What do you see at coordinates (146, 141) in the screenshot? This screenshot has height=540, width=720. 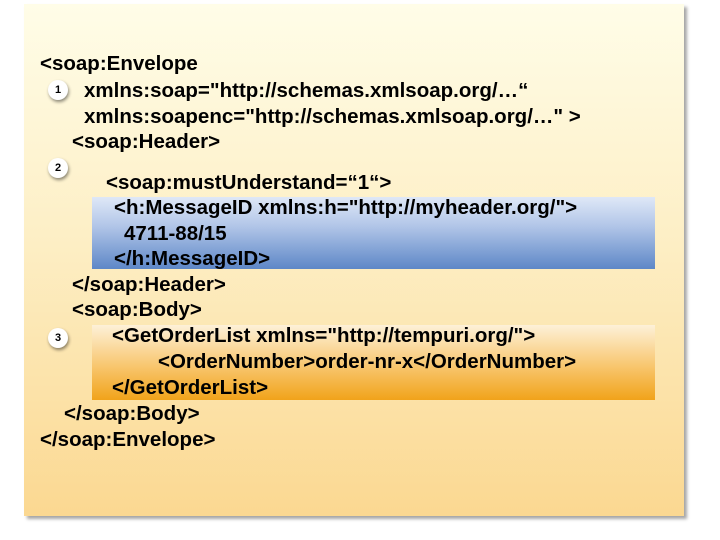 I see `header-open-tag: <soap:Header>` at bounding box center [146, 141].